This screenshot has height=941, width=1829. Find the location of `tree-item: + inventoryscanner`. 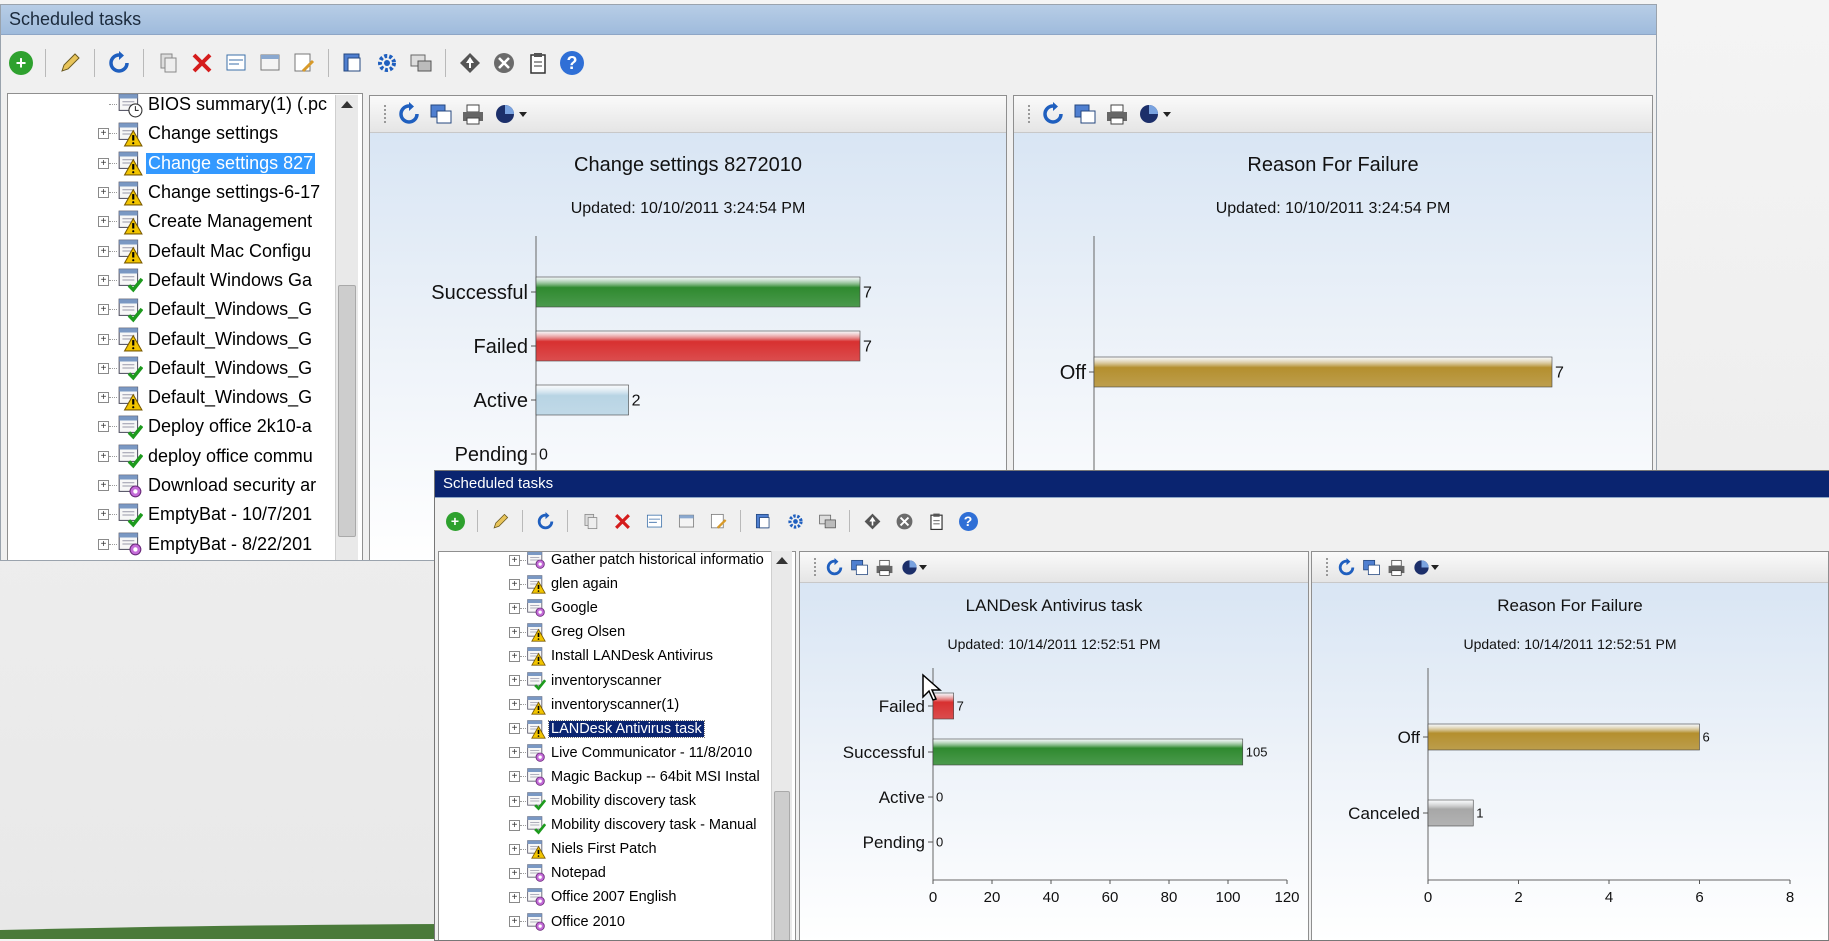

tree-item: + inventoryscanner is located at coordinates (617, 681).